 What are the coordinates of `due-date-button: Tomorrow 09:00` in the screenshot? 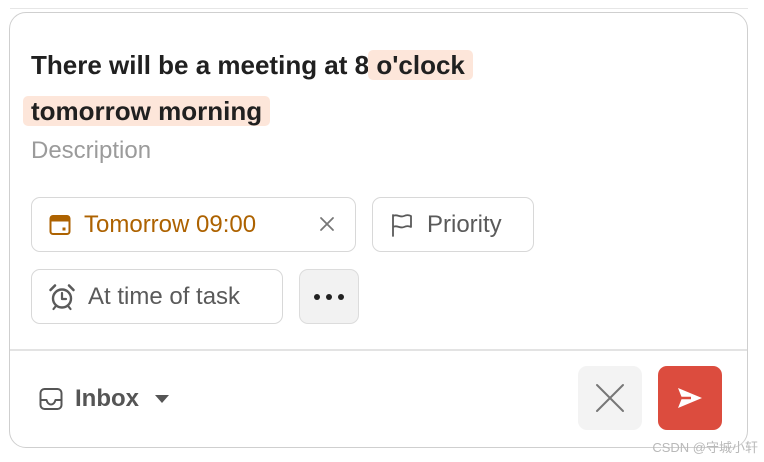 It's located at (193, 224).